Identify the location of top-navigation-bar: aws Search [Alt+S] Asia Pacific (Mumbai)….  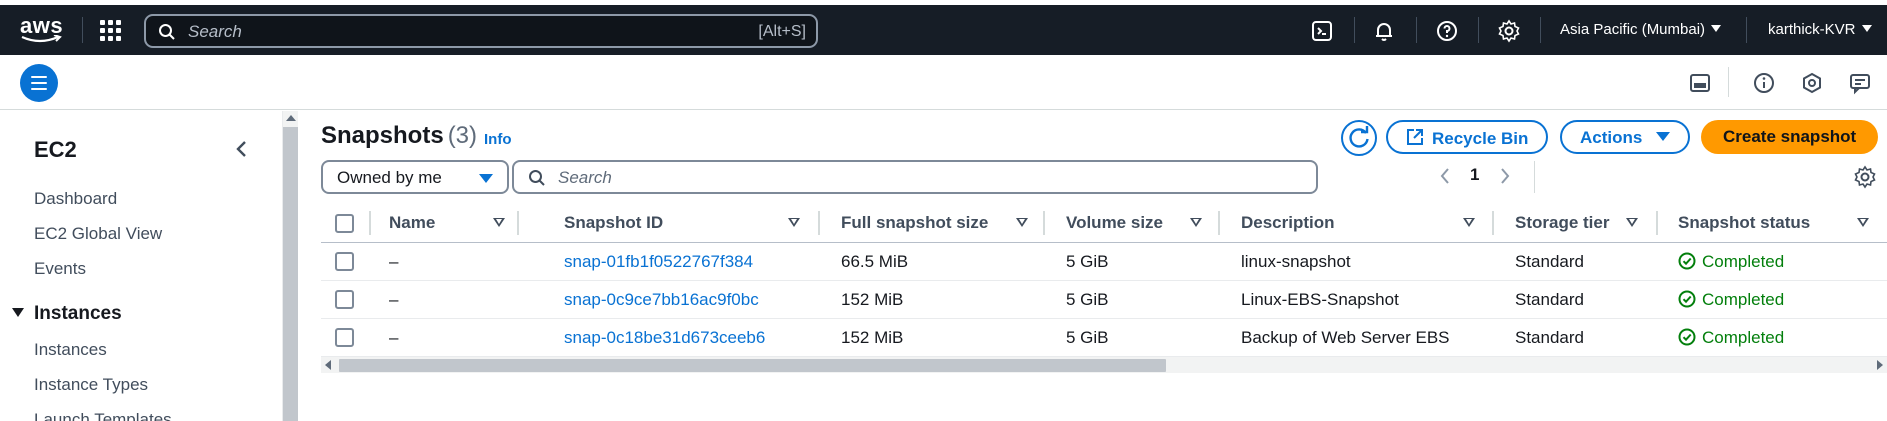
(943, 30).